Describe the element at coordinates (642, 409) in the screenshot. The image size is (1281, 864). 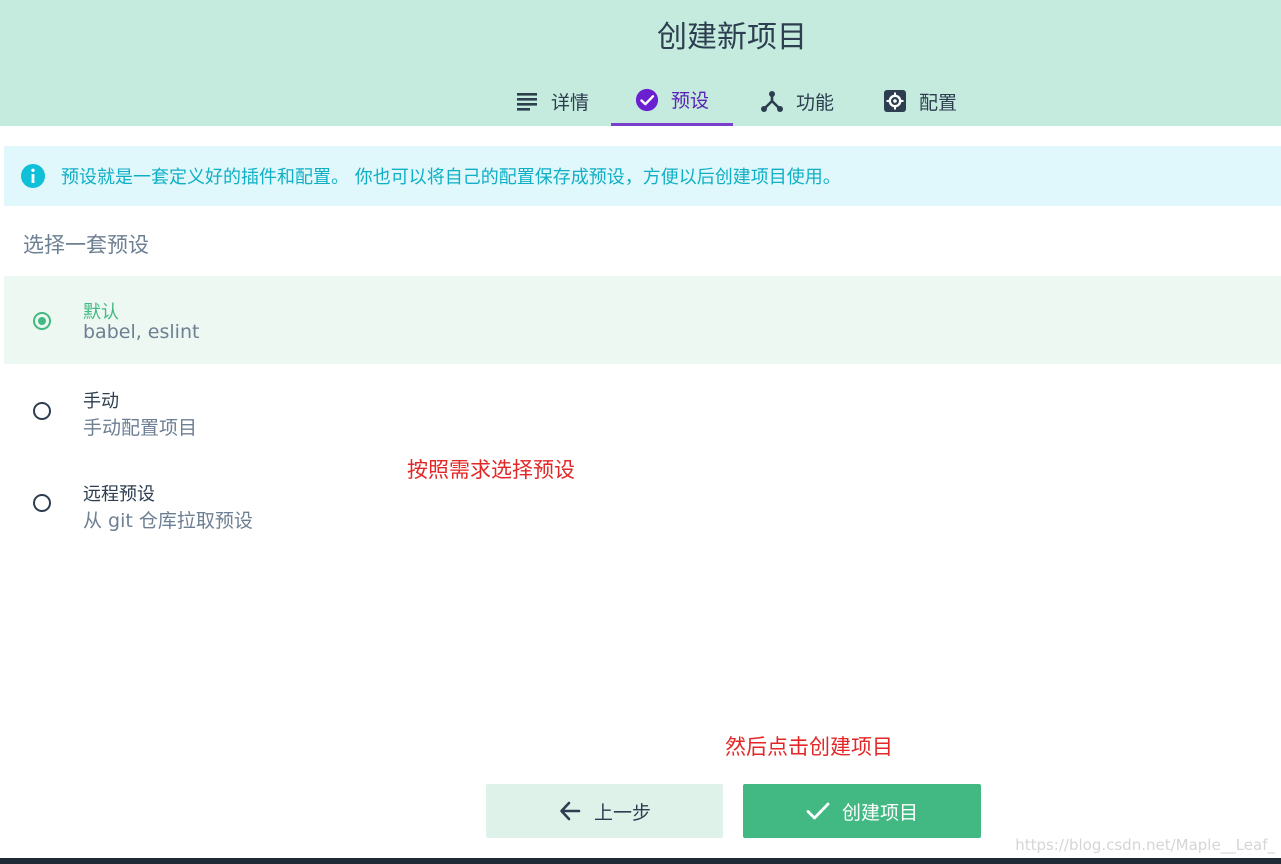
I see `preset-option-manual: 手动 手动配置项目` at that location.